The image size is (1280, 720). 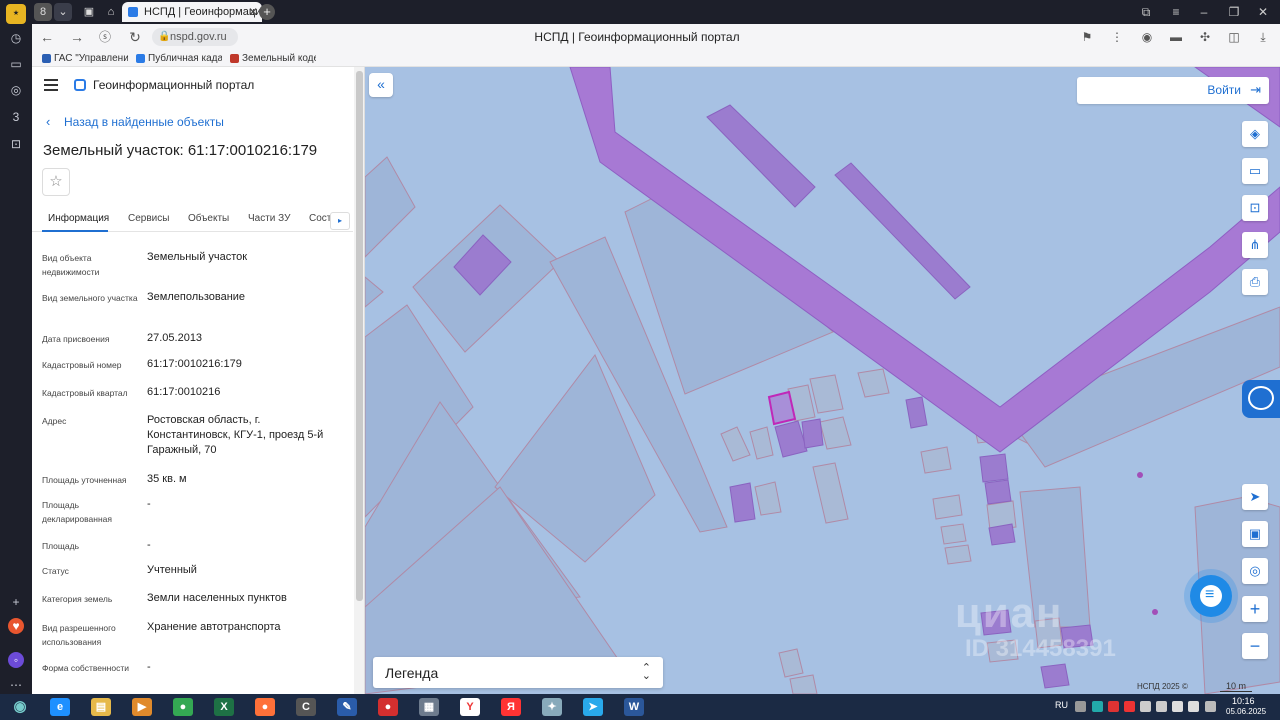 What do you see at coordinates (1176, 12) in the screenshot?
I see `menu-icon: ≡` at bounding box center [1176, 12].